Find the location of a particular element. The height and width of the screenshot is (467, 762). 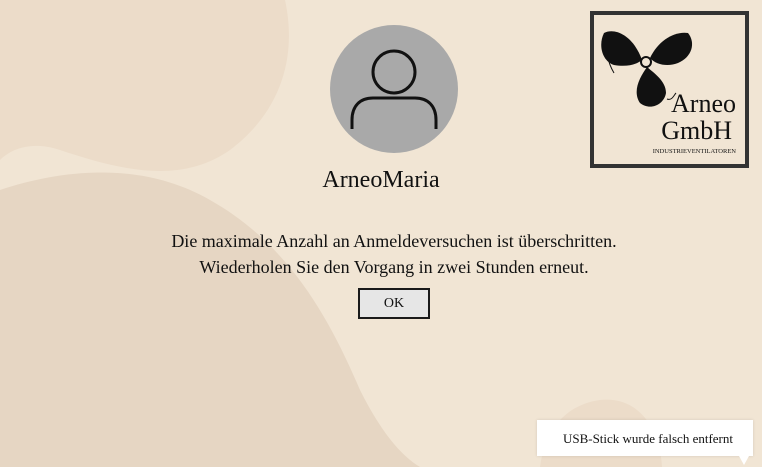

logo-suffix: GmbH is located at coordinates (696, 130).